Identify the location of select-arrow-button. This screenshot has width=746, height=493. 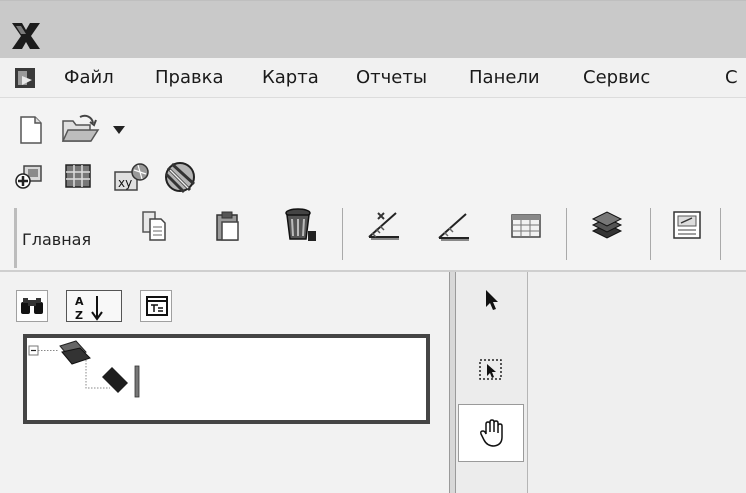
(491, 305).